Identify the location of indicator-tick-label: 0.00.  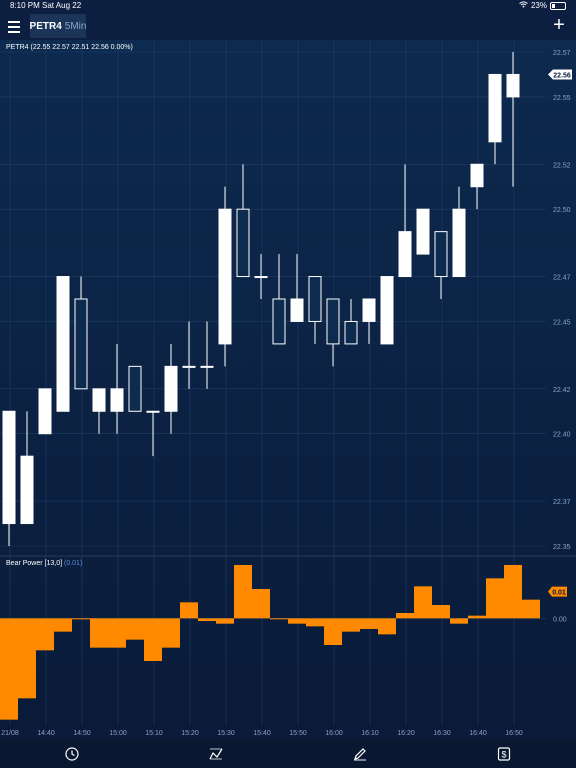
(560, 619).